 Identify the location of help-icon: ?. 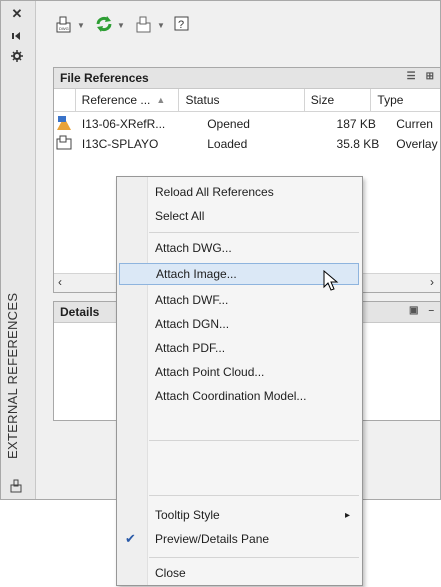
(182, 24).